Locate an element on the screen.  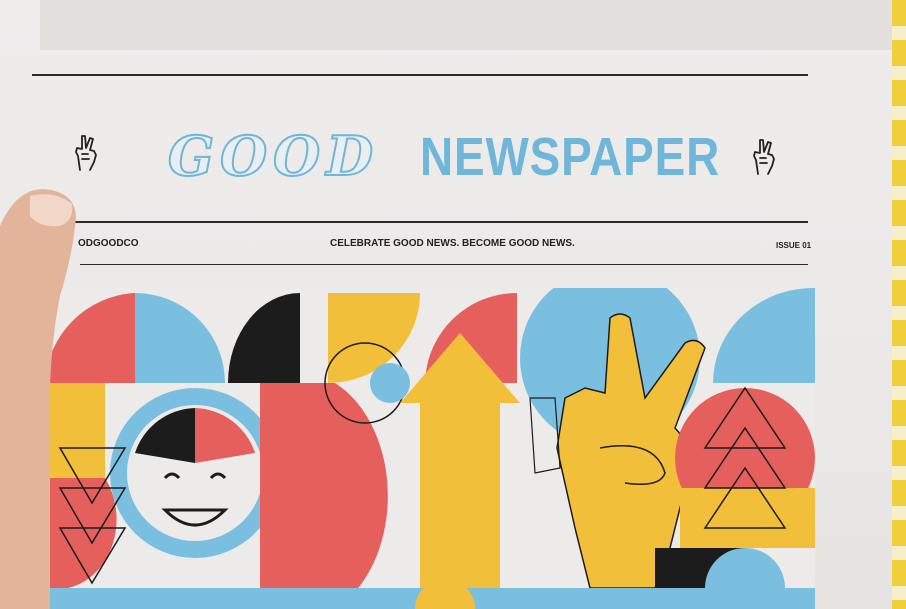
hand-holding-paper is located at coordinates (38, 399).